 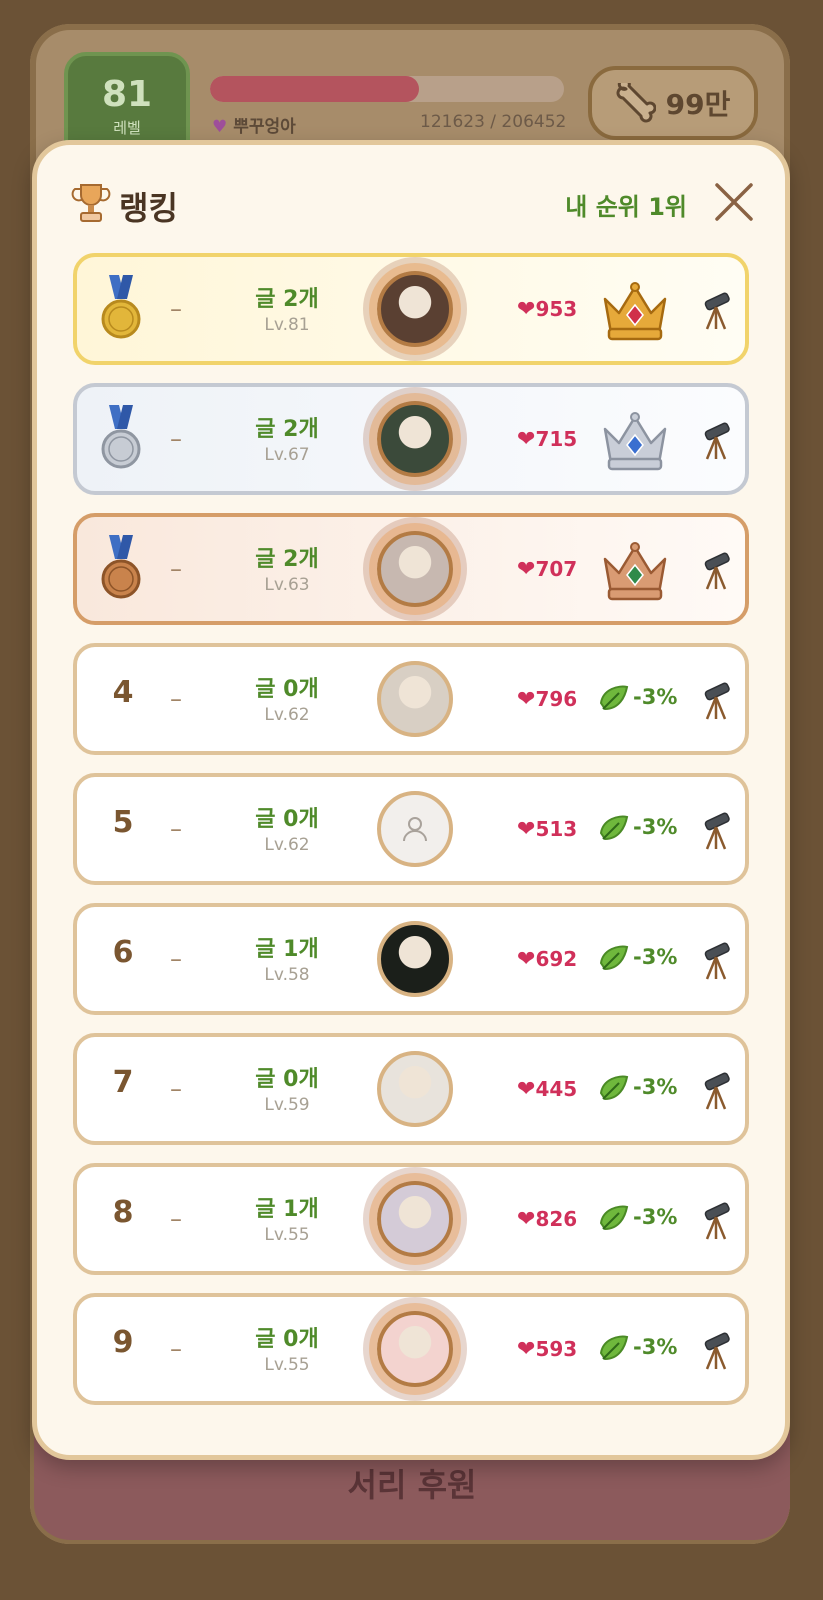 What do you see at coordinates (547, 1349) in the screenshot?
I see `heart-count: ❤593` at bounding box center [547, 1349].